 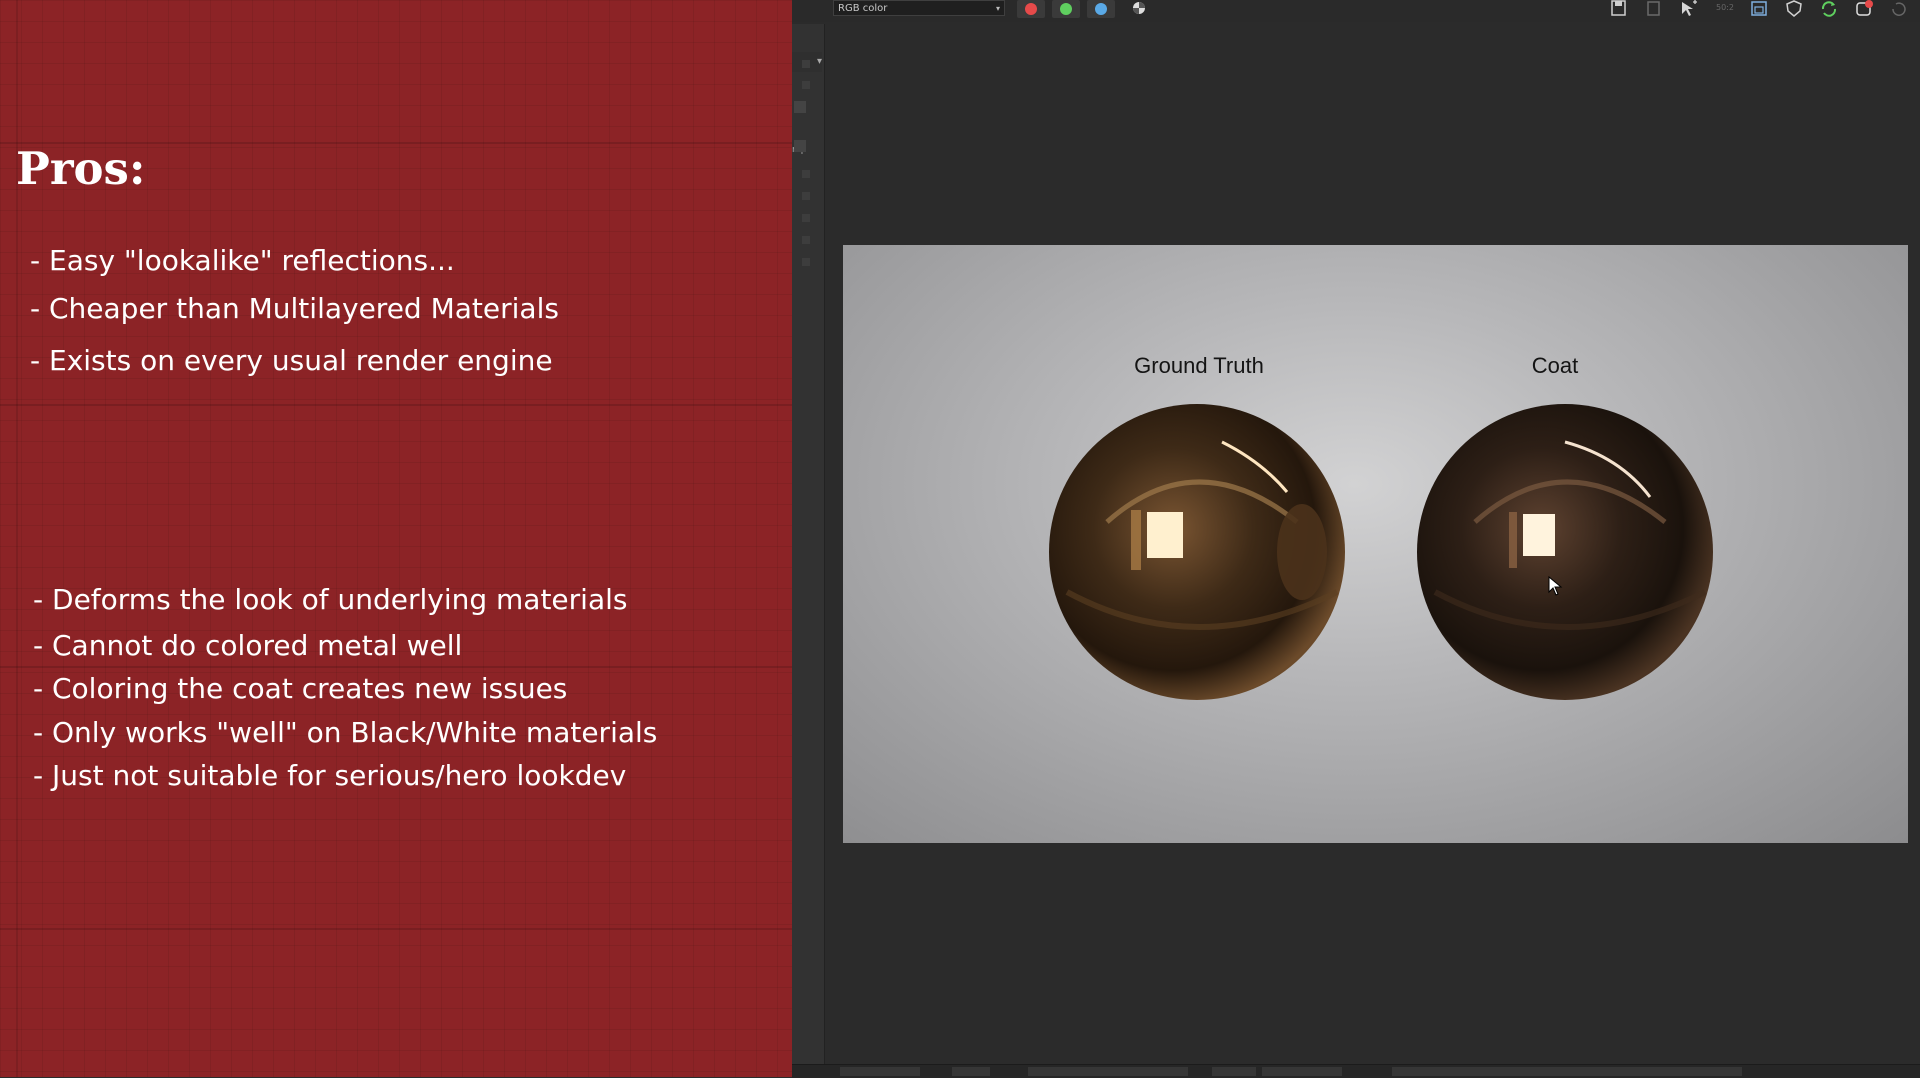 I want to click on stop-render-icon, so click(x=1864, y=8).